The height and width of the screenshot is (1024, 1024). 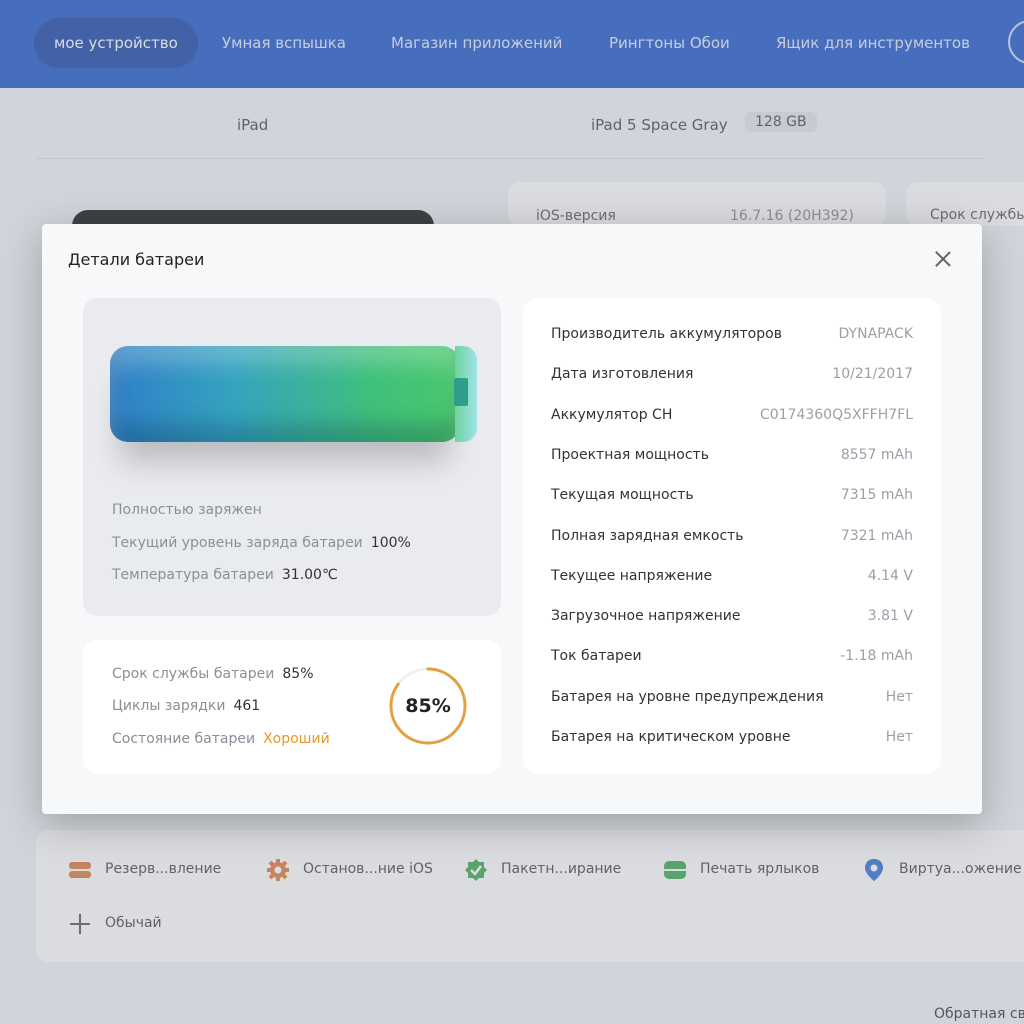 What do you see at coordinates (890, 616) in the screenshot?
I see `info-value: 3.81 V` at bounding box center [890, 616].